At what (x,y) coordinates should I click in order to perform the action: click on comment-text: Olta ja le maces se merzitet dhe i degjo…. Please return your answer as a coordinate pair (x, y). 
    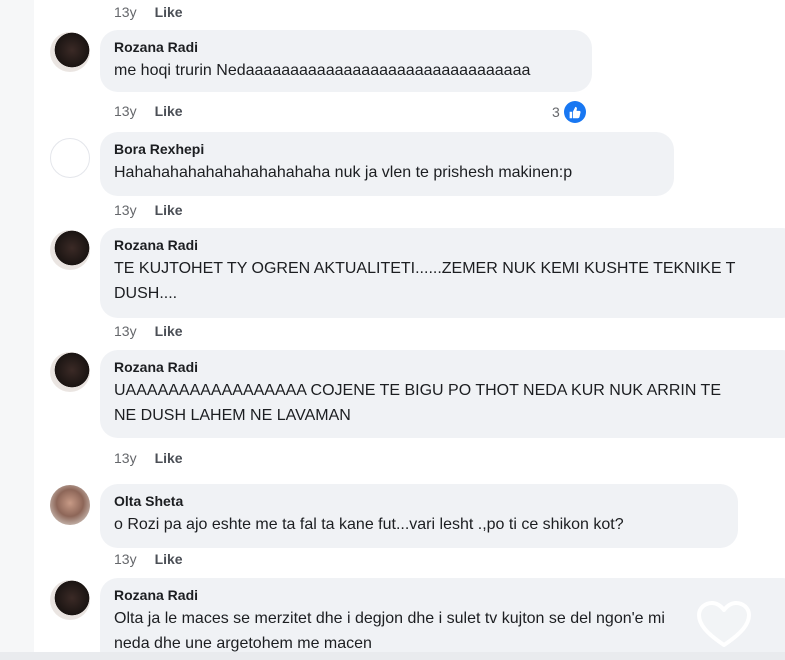
    Looking at the image, I should click on (389, 618).